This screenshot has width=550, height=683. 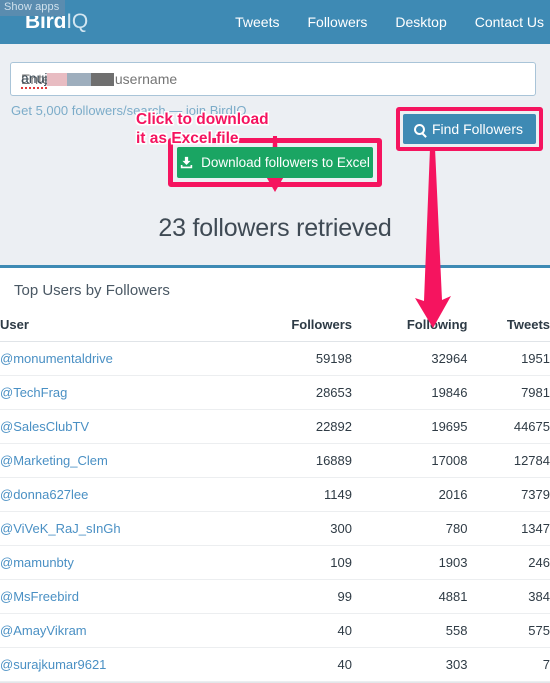 I want to click on table-header-row: User Followers Following Tweets, so click(x=275, y=326).